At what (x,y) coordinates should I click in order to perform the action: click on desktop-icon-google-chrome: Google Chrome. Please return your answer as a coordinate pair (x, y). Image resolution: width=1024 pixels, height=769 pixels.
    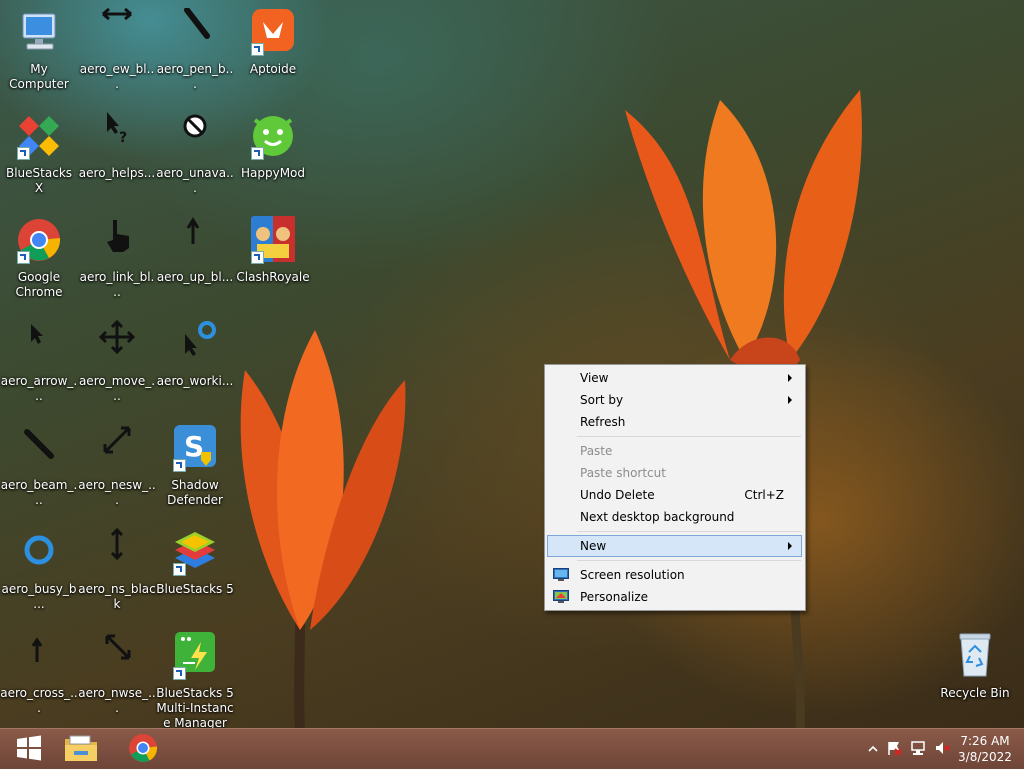
    Looking at the image, I should click on (39, 258).